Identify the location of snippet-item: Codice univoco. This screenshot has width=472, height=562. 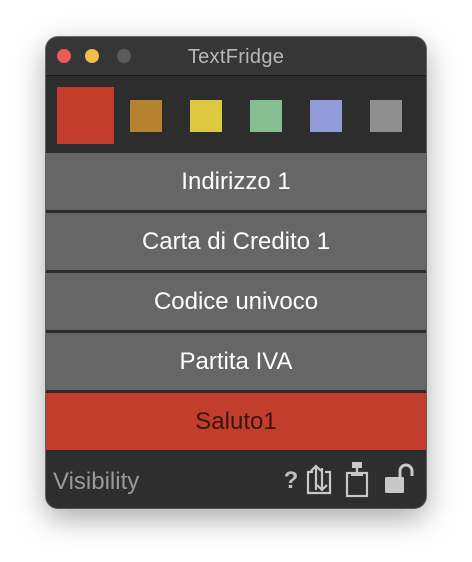
(236, 301).